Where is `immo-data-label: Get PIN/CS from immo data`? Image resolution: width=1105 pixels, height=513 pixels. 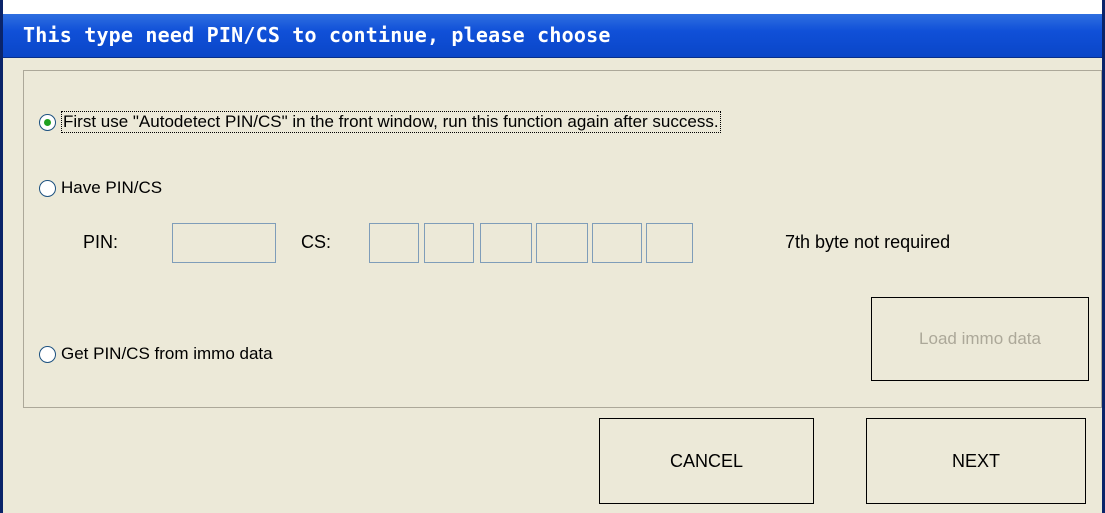
immo-data-label: Get PIN/CS from immo data is located at coordinates (167, 353).